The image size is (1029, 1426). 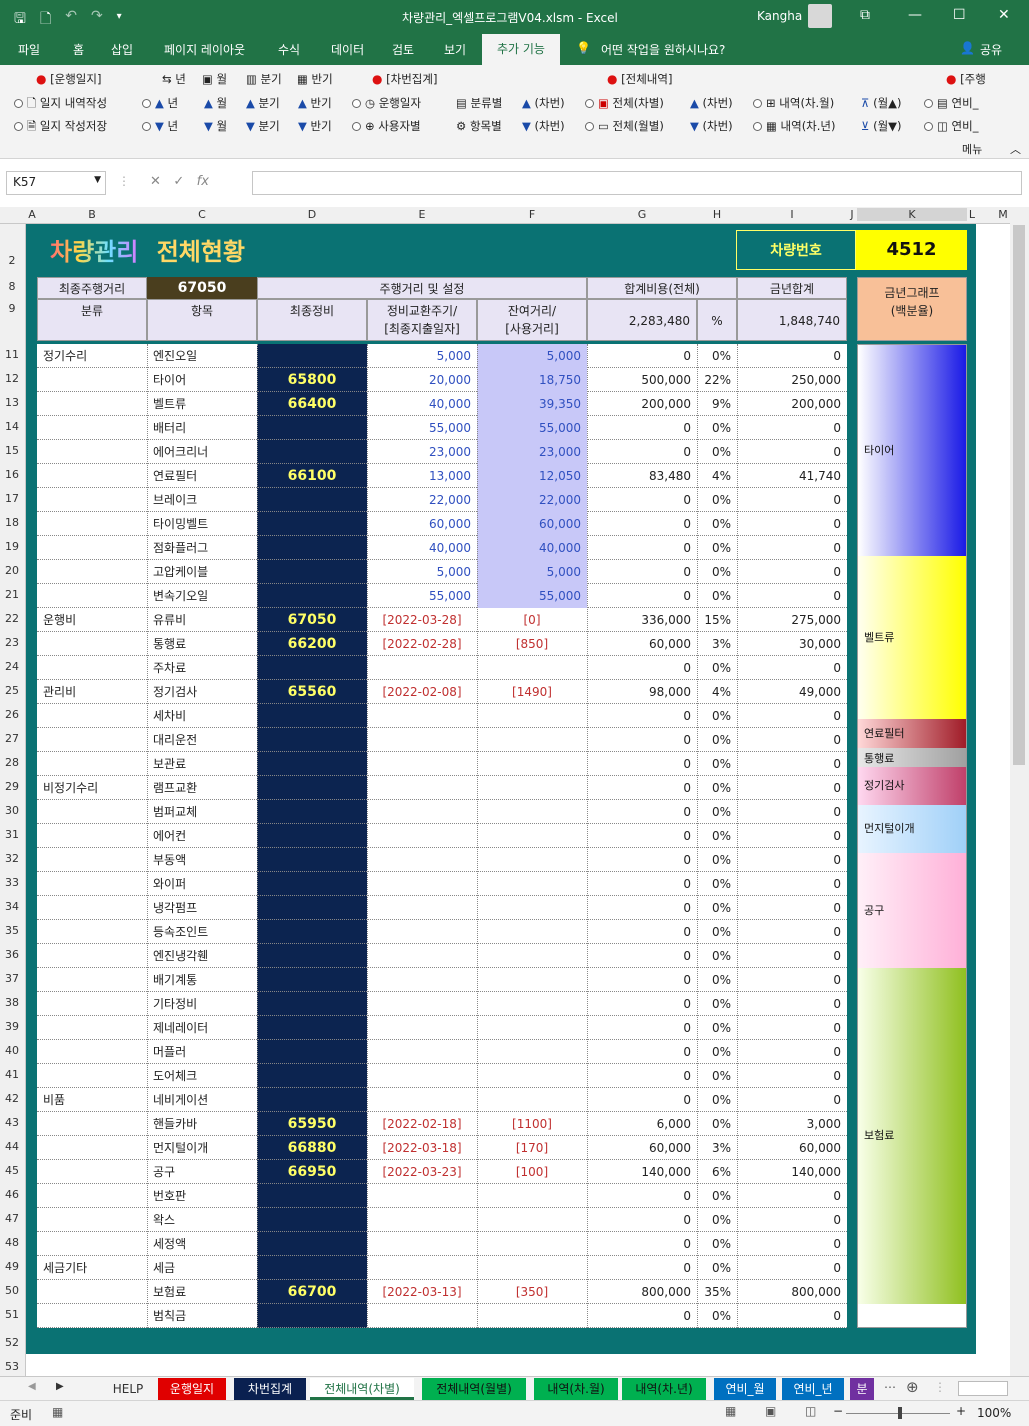 I want to click on item-cell: 세금, so click(x=202, y=1268).